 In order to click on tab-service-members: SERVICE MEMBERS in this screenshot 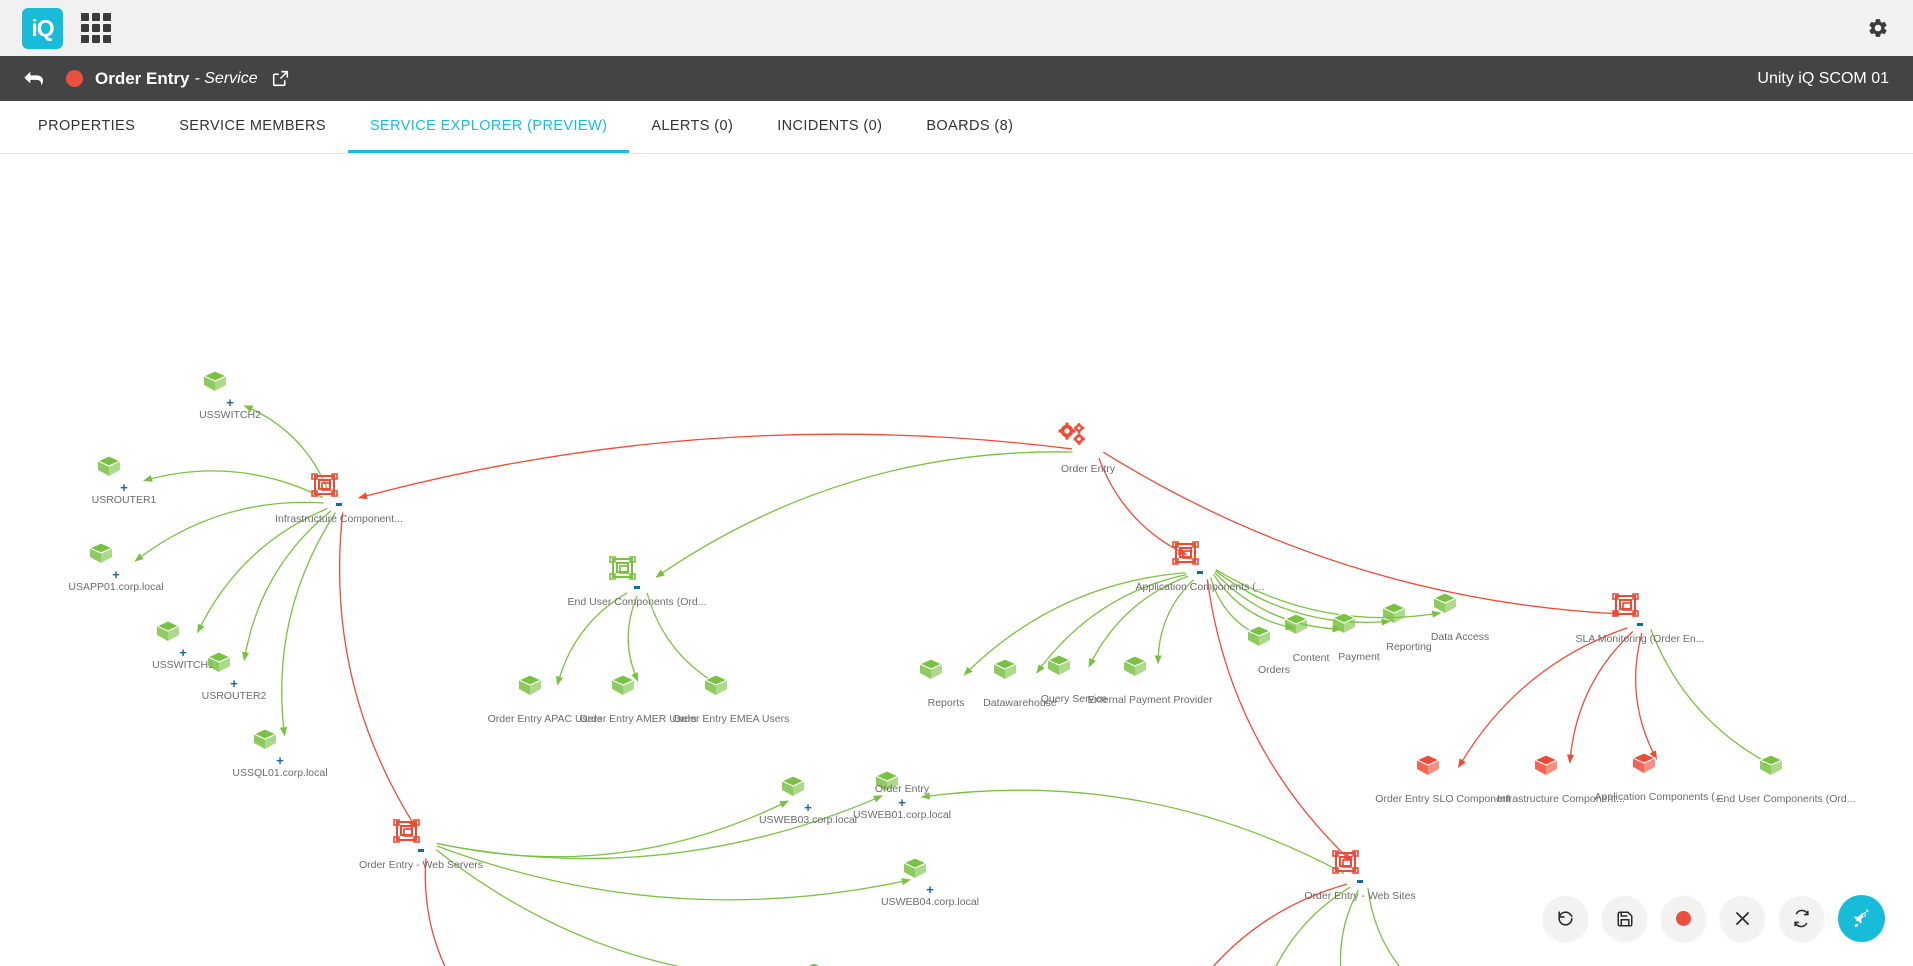, I will do `click(252, 127)`.